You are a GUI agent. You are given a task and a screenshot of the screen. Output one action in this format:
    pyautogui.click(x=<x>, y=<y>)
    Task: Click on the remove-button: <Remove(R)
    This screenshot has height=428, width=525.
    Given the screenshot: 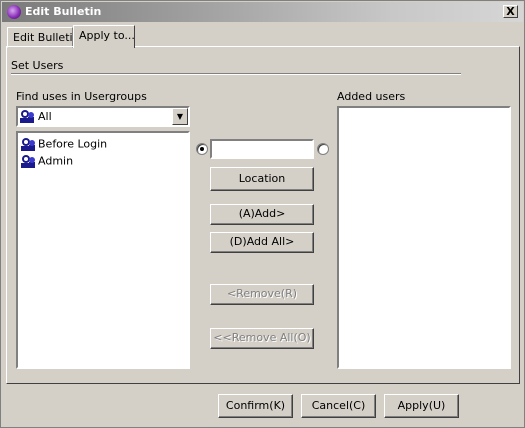 What is the action you would take?
    pyautogui.click(x=262, y=294)
    